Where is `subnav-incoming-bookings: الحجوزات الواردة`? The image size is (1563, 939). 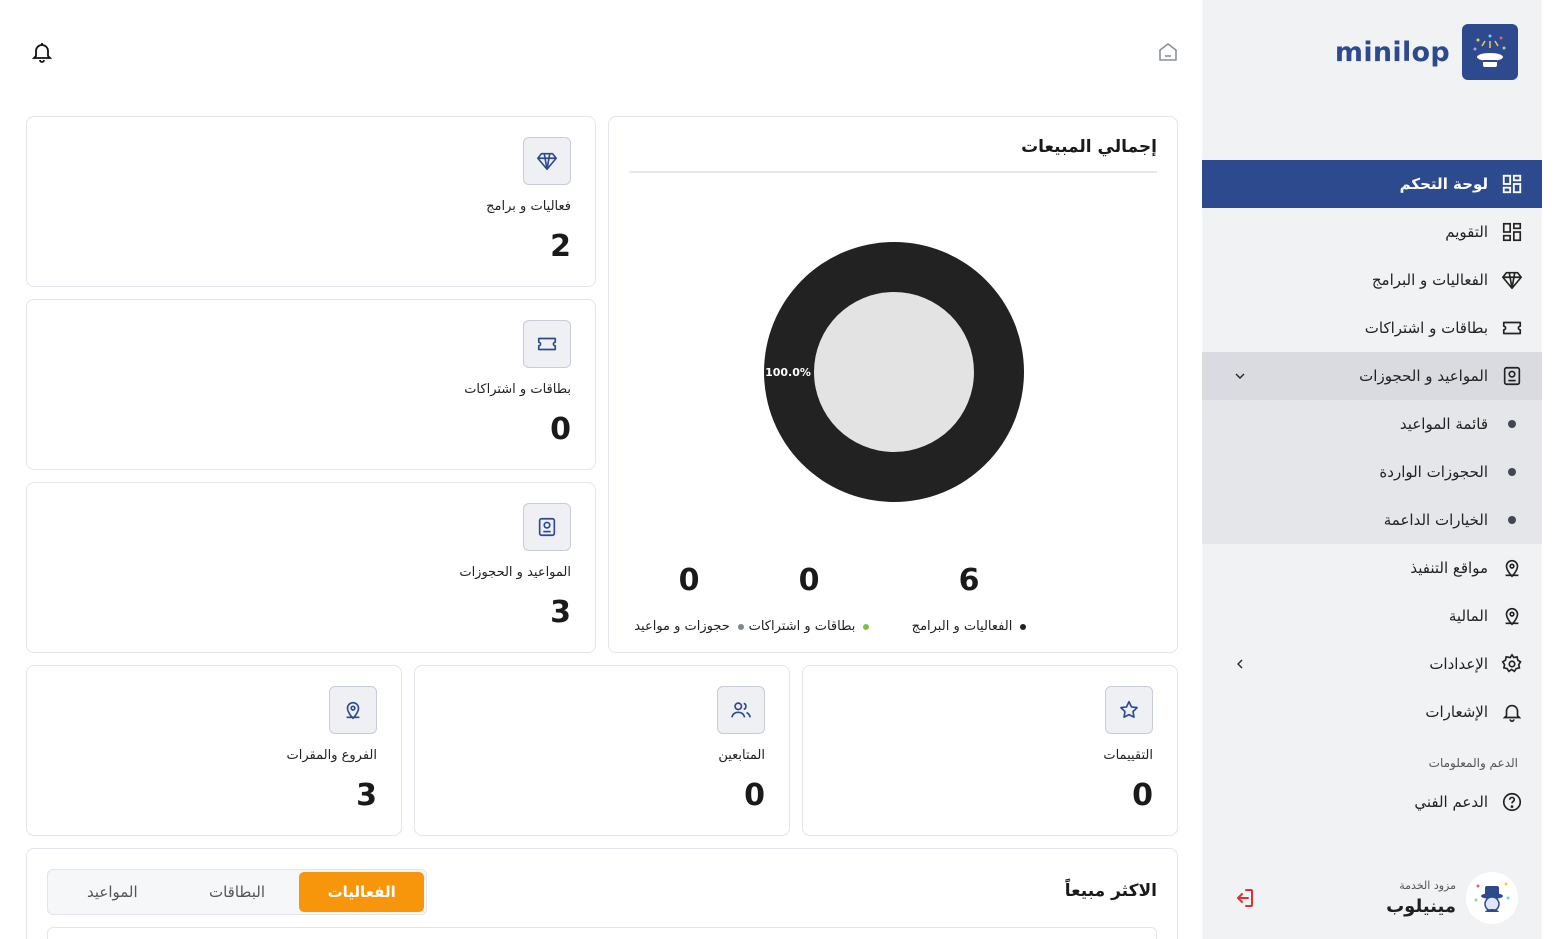 subnav-incoming-bookings: الحجوزات الواردة is located at coordinates (1372, 472).